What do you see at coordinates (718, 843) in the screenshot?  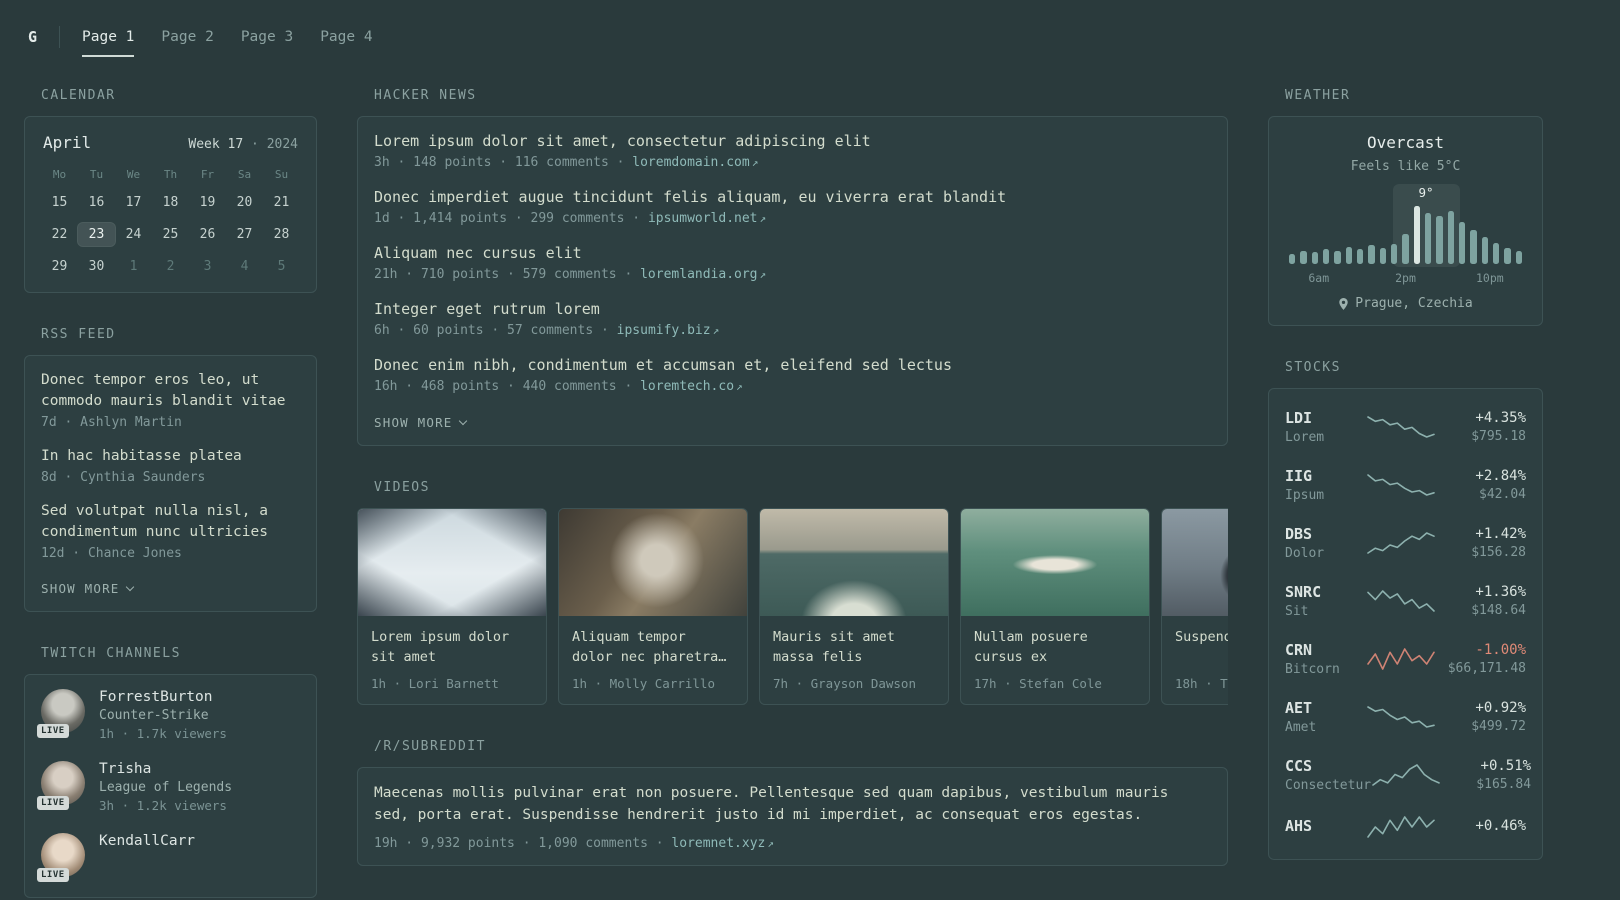 I see `reddit-domain-link: loremnet.xyz` at bounding box center [718, 843].